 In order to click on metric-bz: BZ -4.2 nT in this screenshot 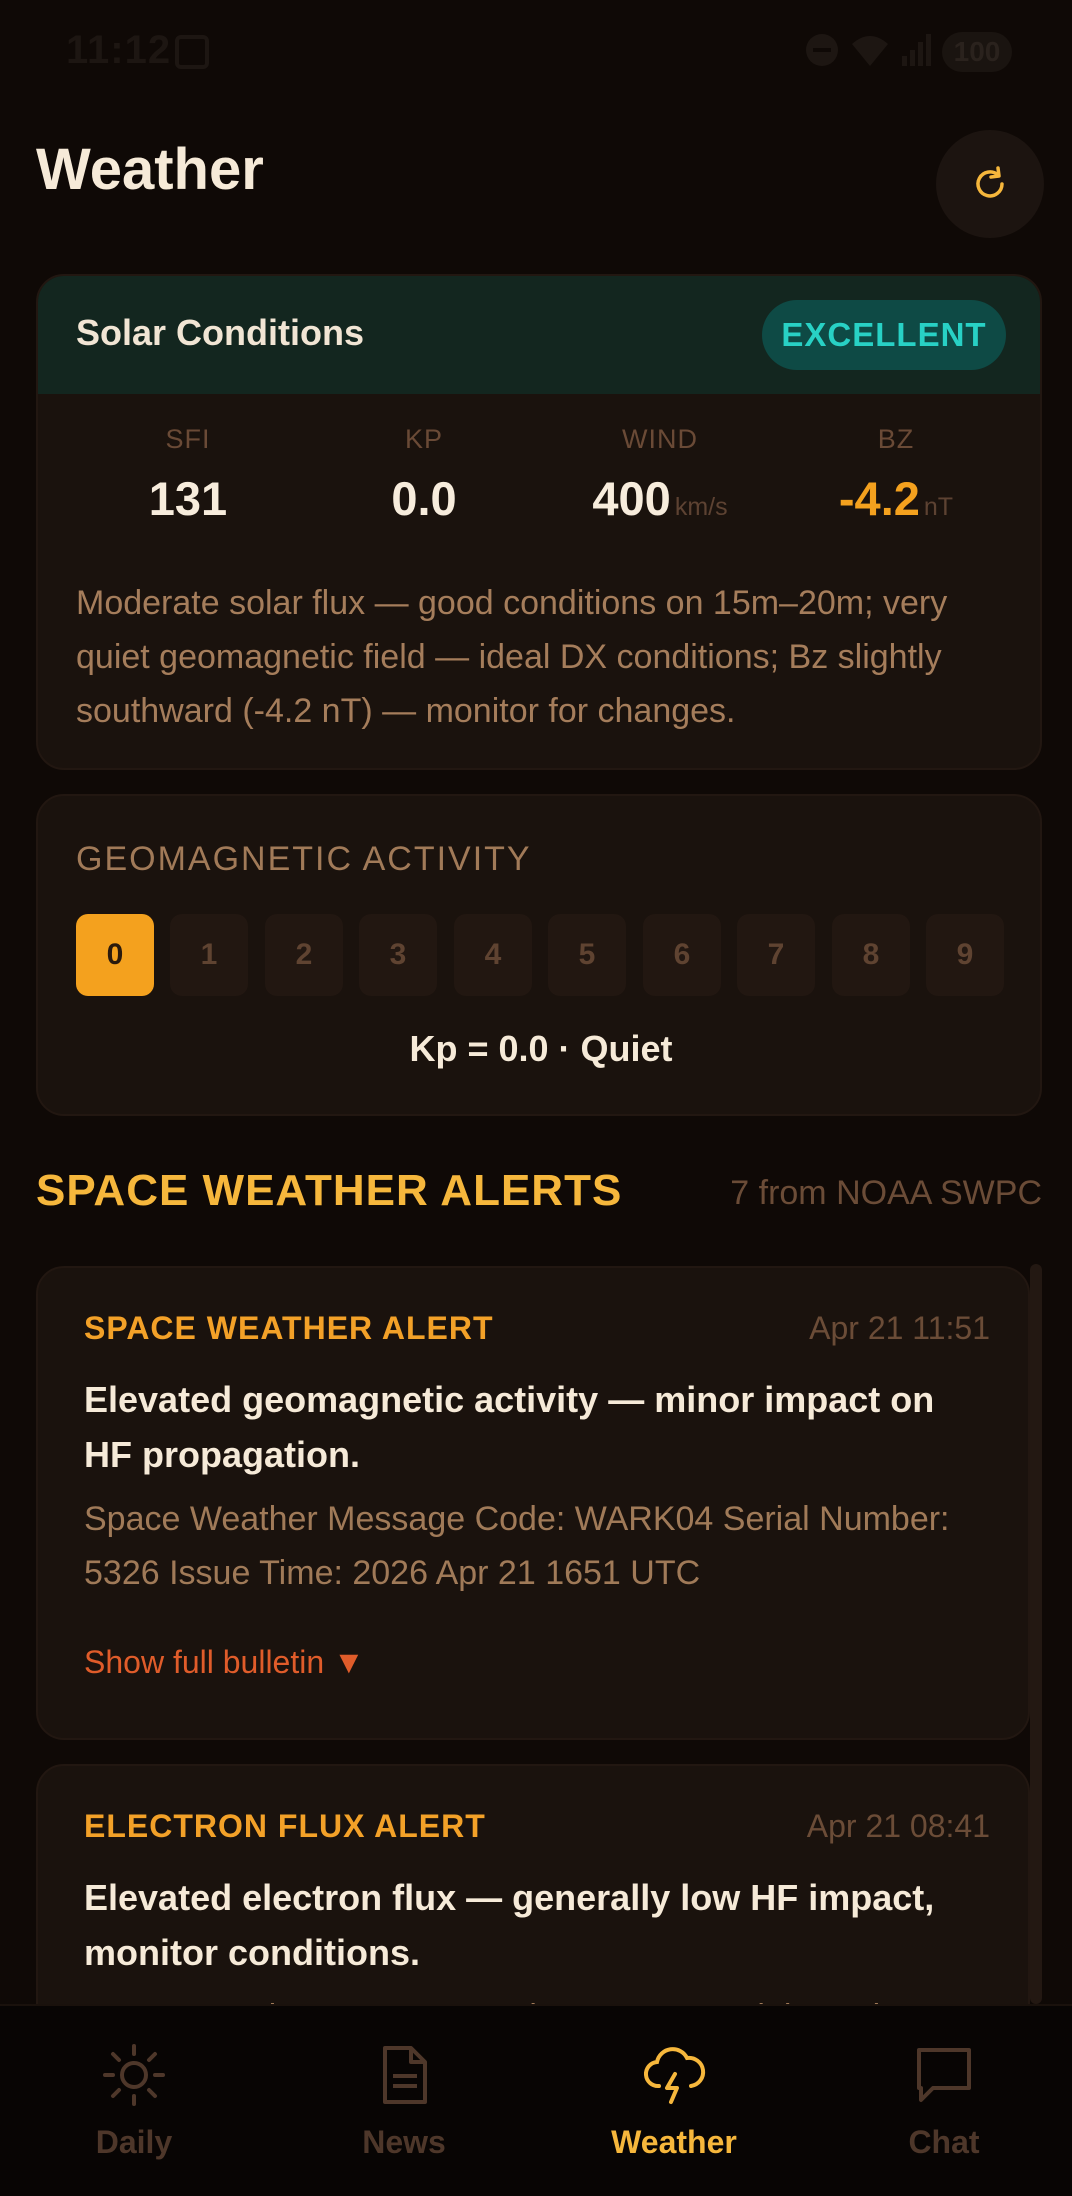, I will do `click(896, 475)`.